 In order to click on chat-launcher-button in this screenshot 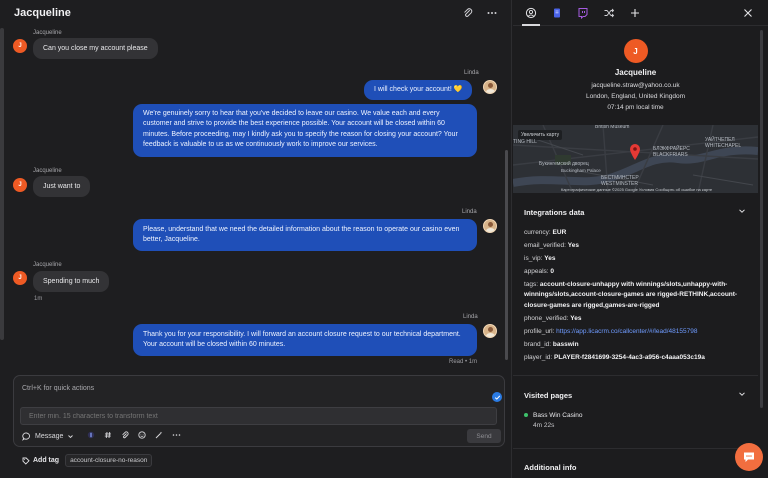, I will do `click(749, 457)`.